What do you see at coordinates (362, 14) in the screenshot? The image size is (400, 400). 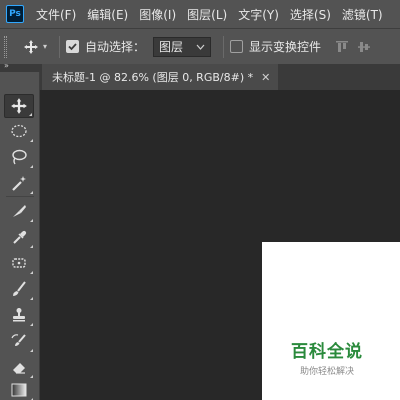 I see `menu-filter: 滤镜(T)` at bounding box center [362, 14].